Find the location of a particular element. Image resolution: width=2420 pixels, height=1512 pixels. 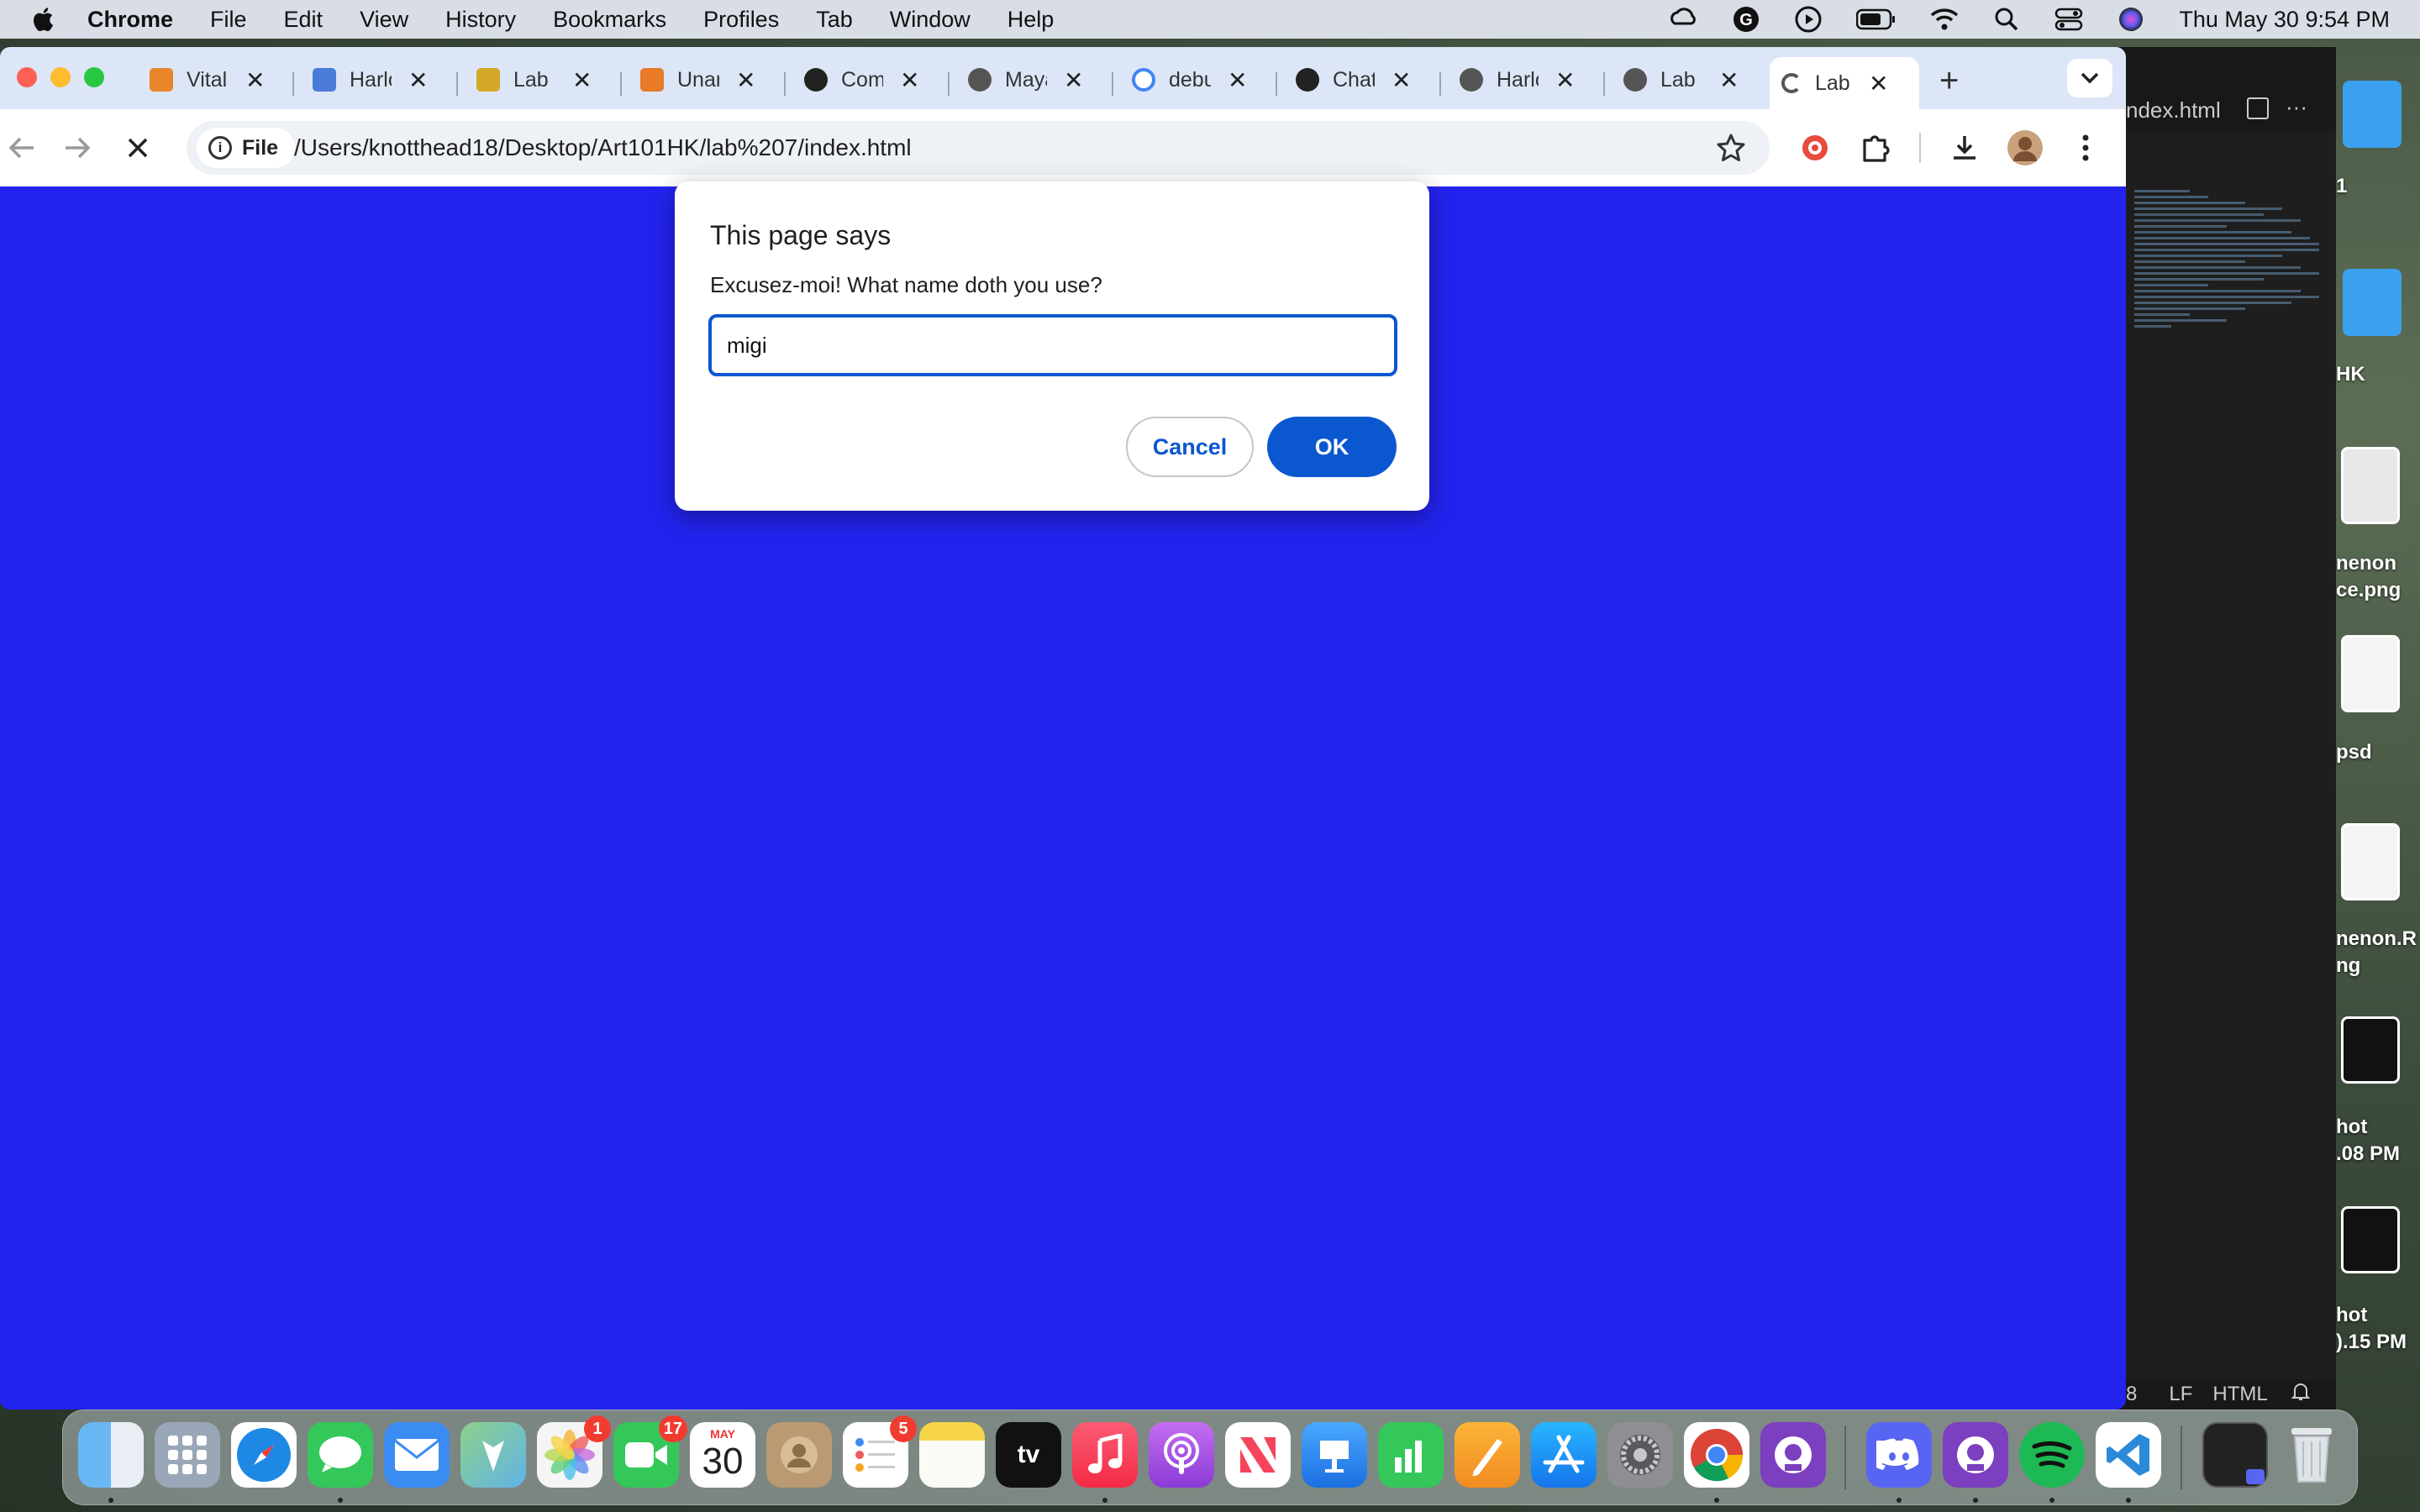

browser-tab: Unar ✕ is located at coordinates (697, 79).